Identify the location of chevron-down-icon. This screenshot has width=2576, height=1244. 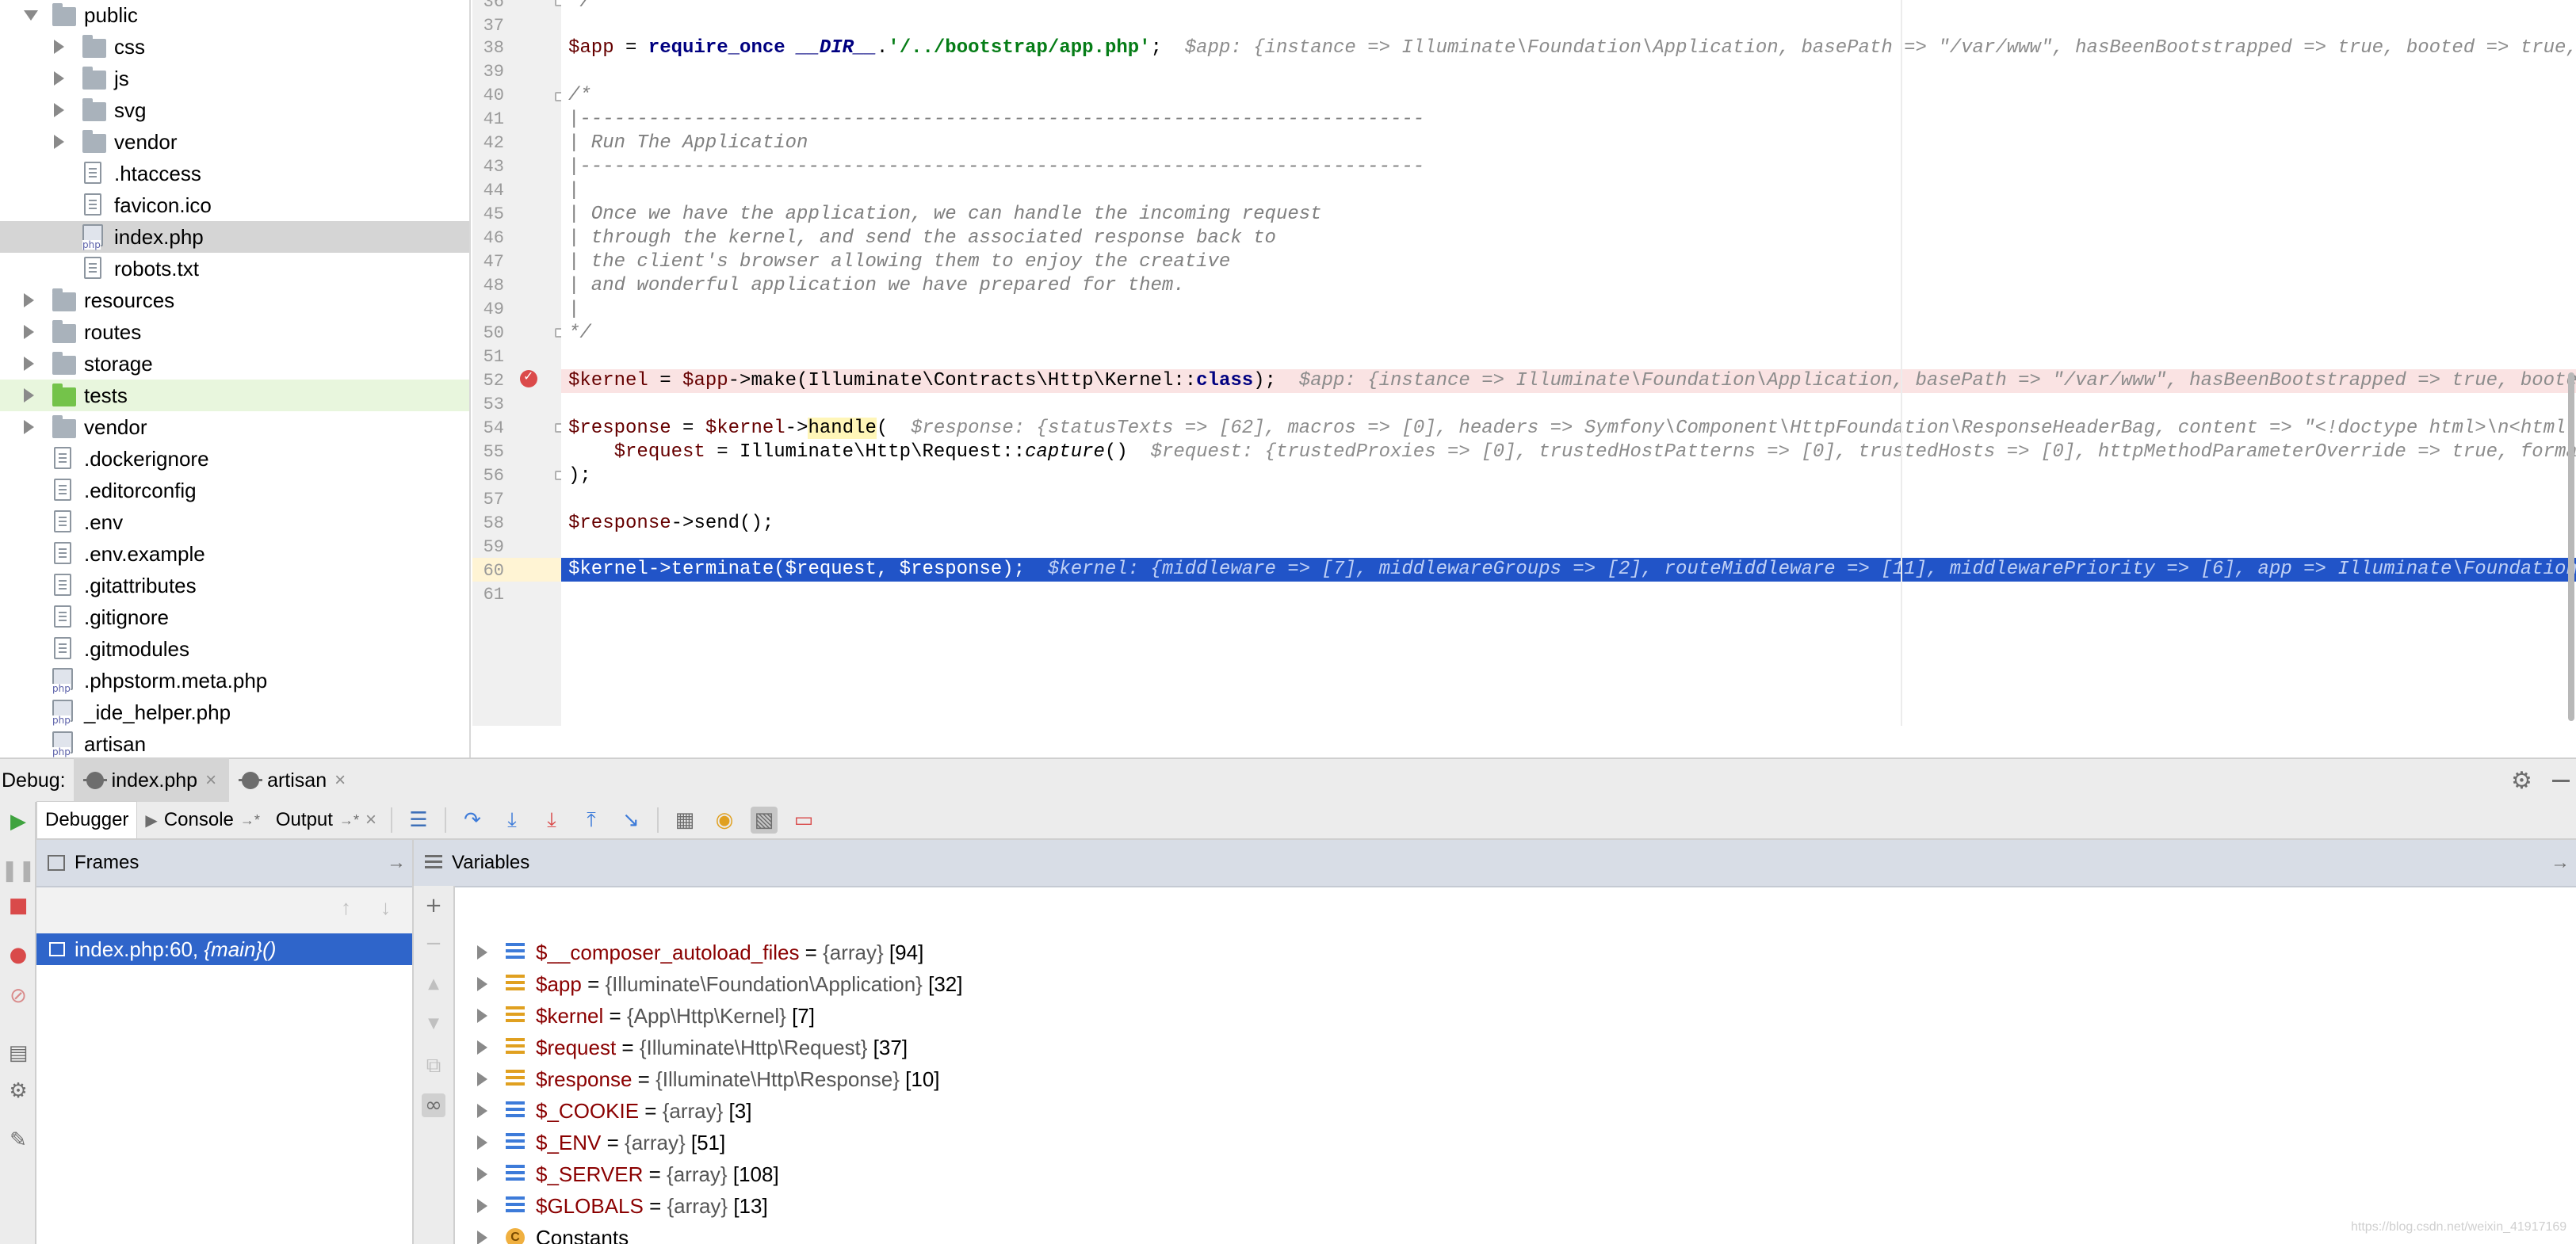
(31, 15).